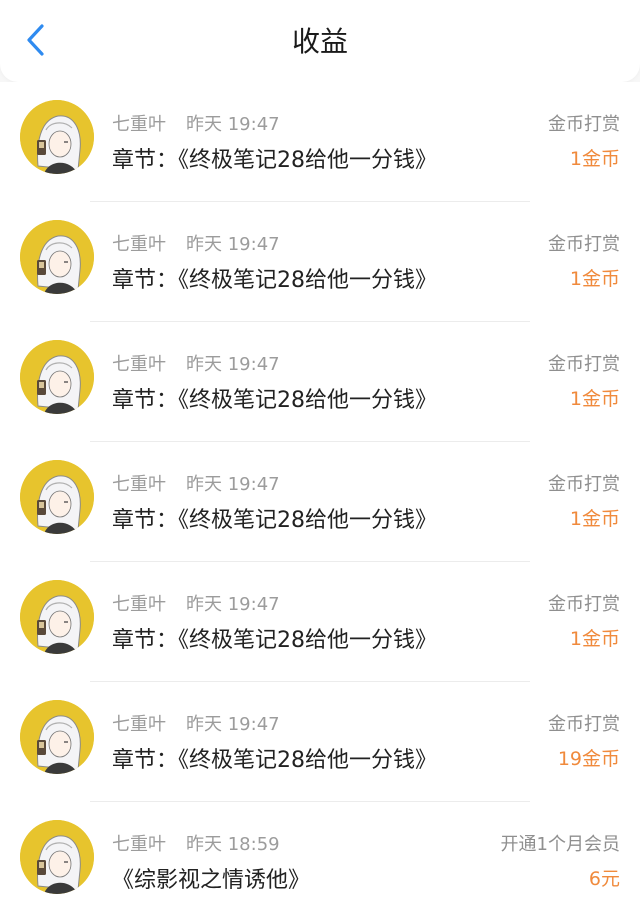  Describe the element at coordinates (320, 862) in the screenshot. I see `list-item: 七重叶 昨天 18:59 《综影视之情诱他》 开通1个月会员 6元` at that location.